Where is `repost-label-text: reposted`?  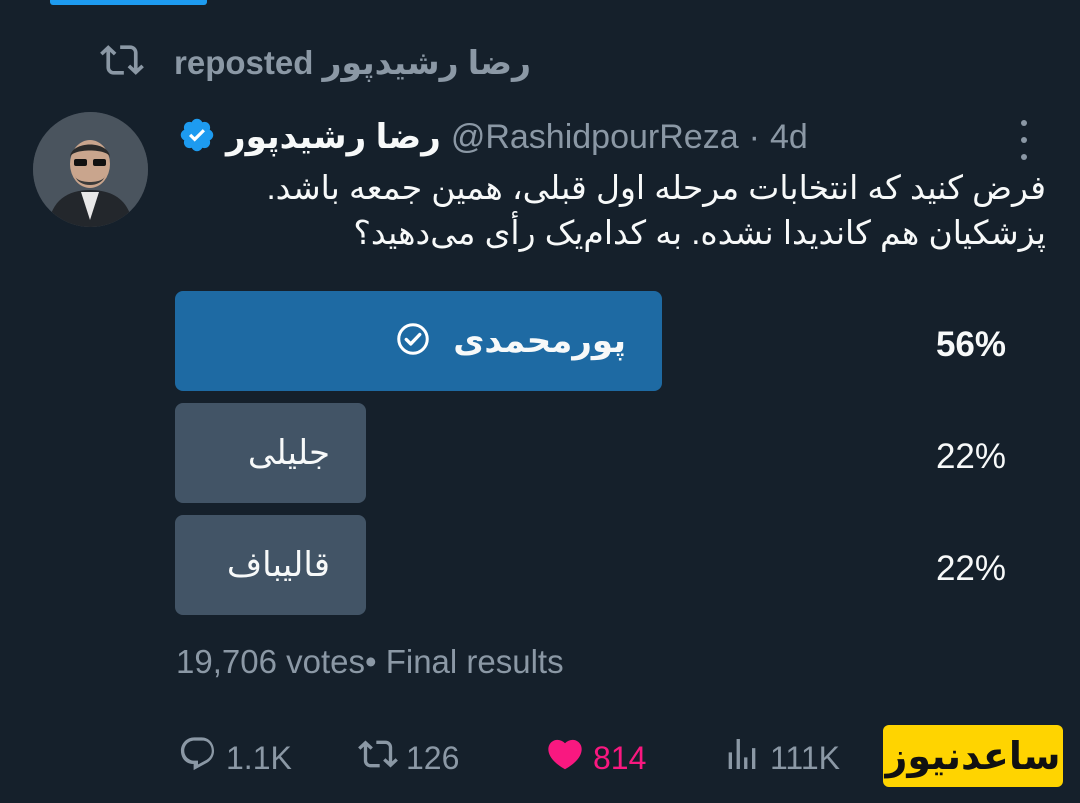
repost-label-text: reposted is located at coordinates (244, 62).